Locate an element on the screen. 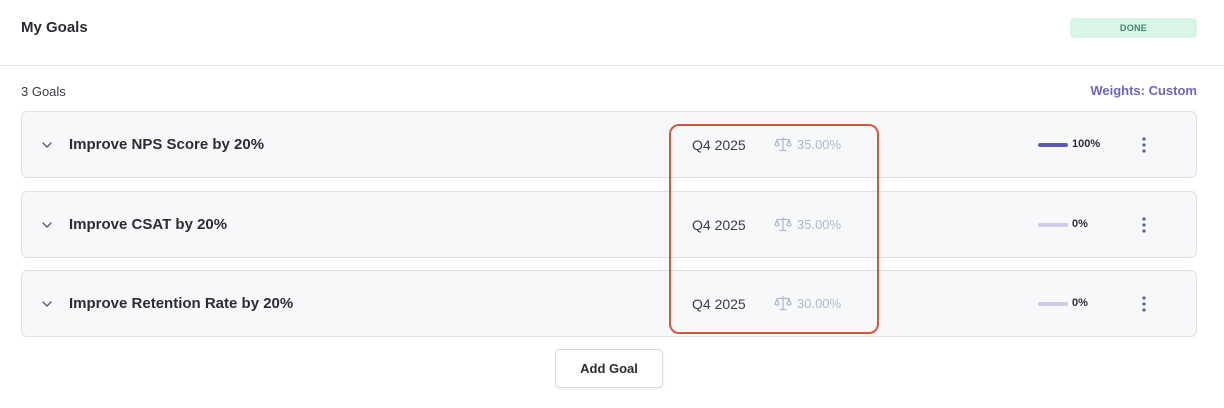 This screenshot has width=1224, height=408. add-goal-button: Add Goal is located at coordinates (609, 368).